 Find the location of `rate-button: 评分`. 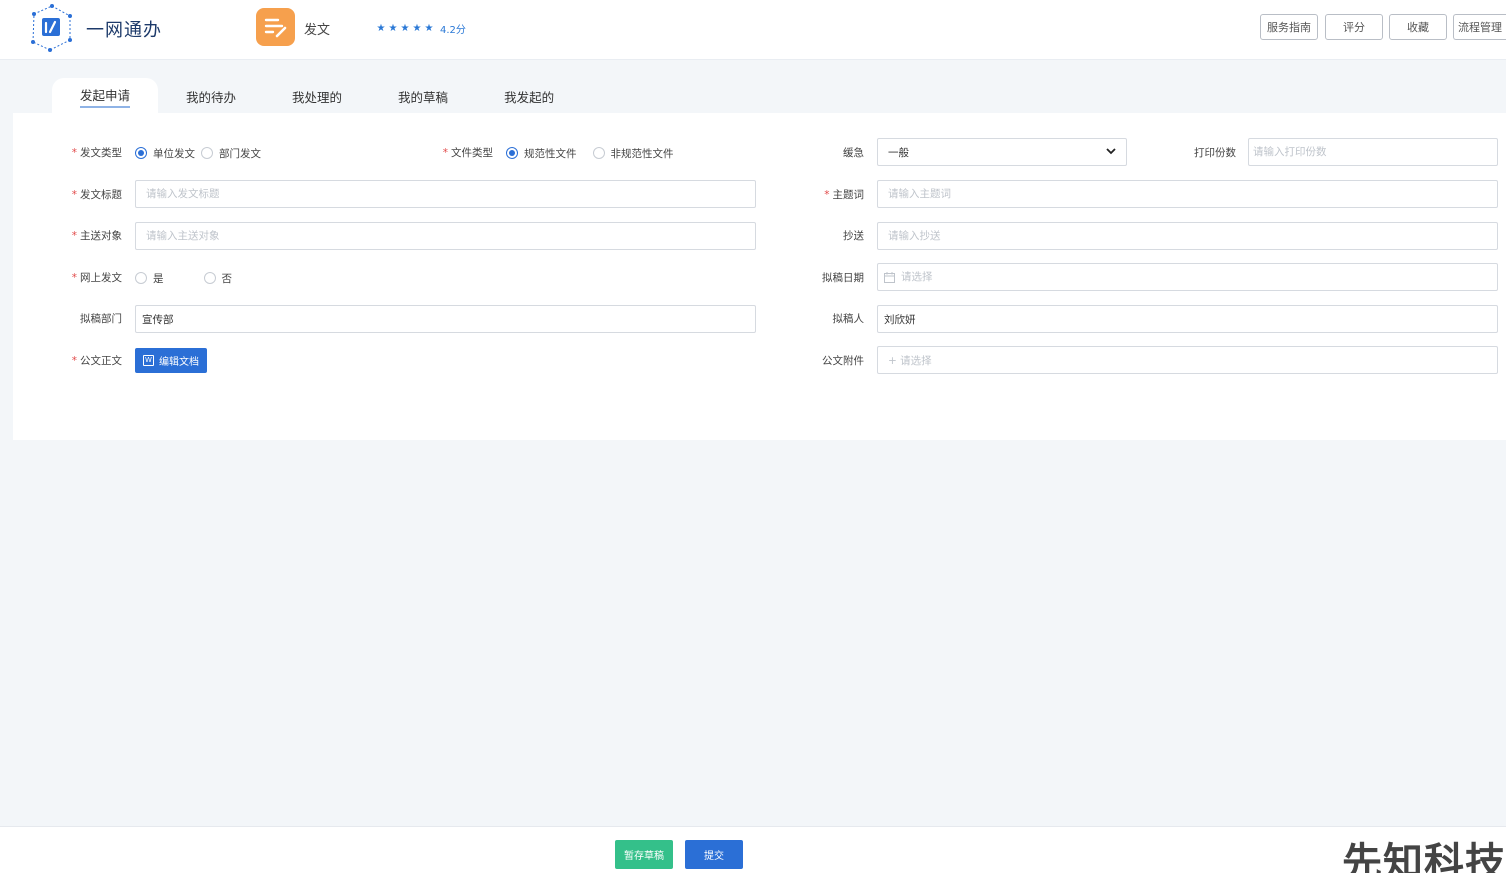

rate-button: 评分 is located at coordinates (1354, 27).